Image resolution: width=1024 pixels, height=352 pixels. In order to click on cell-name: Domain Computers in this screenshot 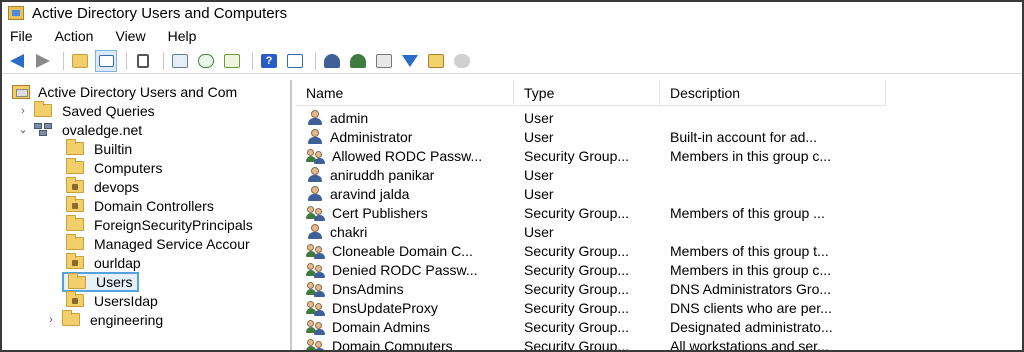, I will do `click(405, 344)`.